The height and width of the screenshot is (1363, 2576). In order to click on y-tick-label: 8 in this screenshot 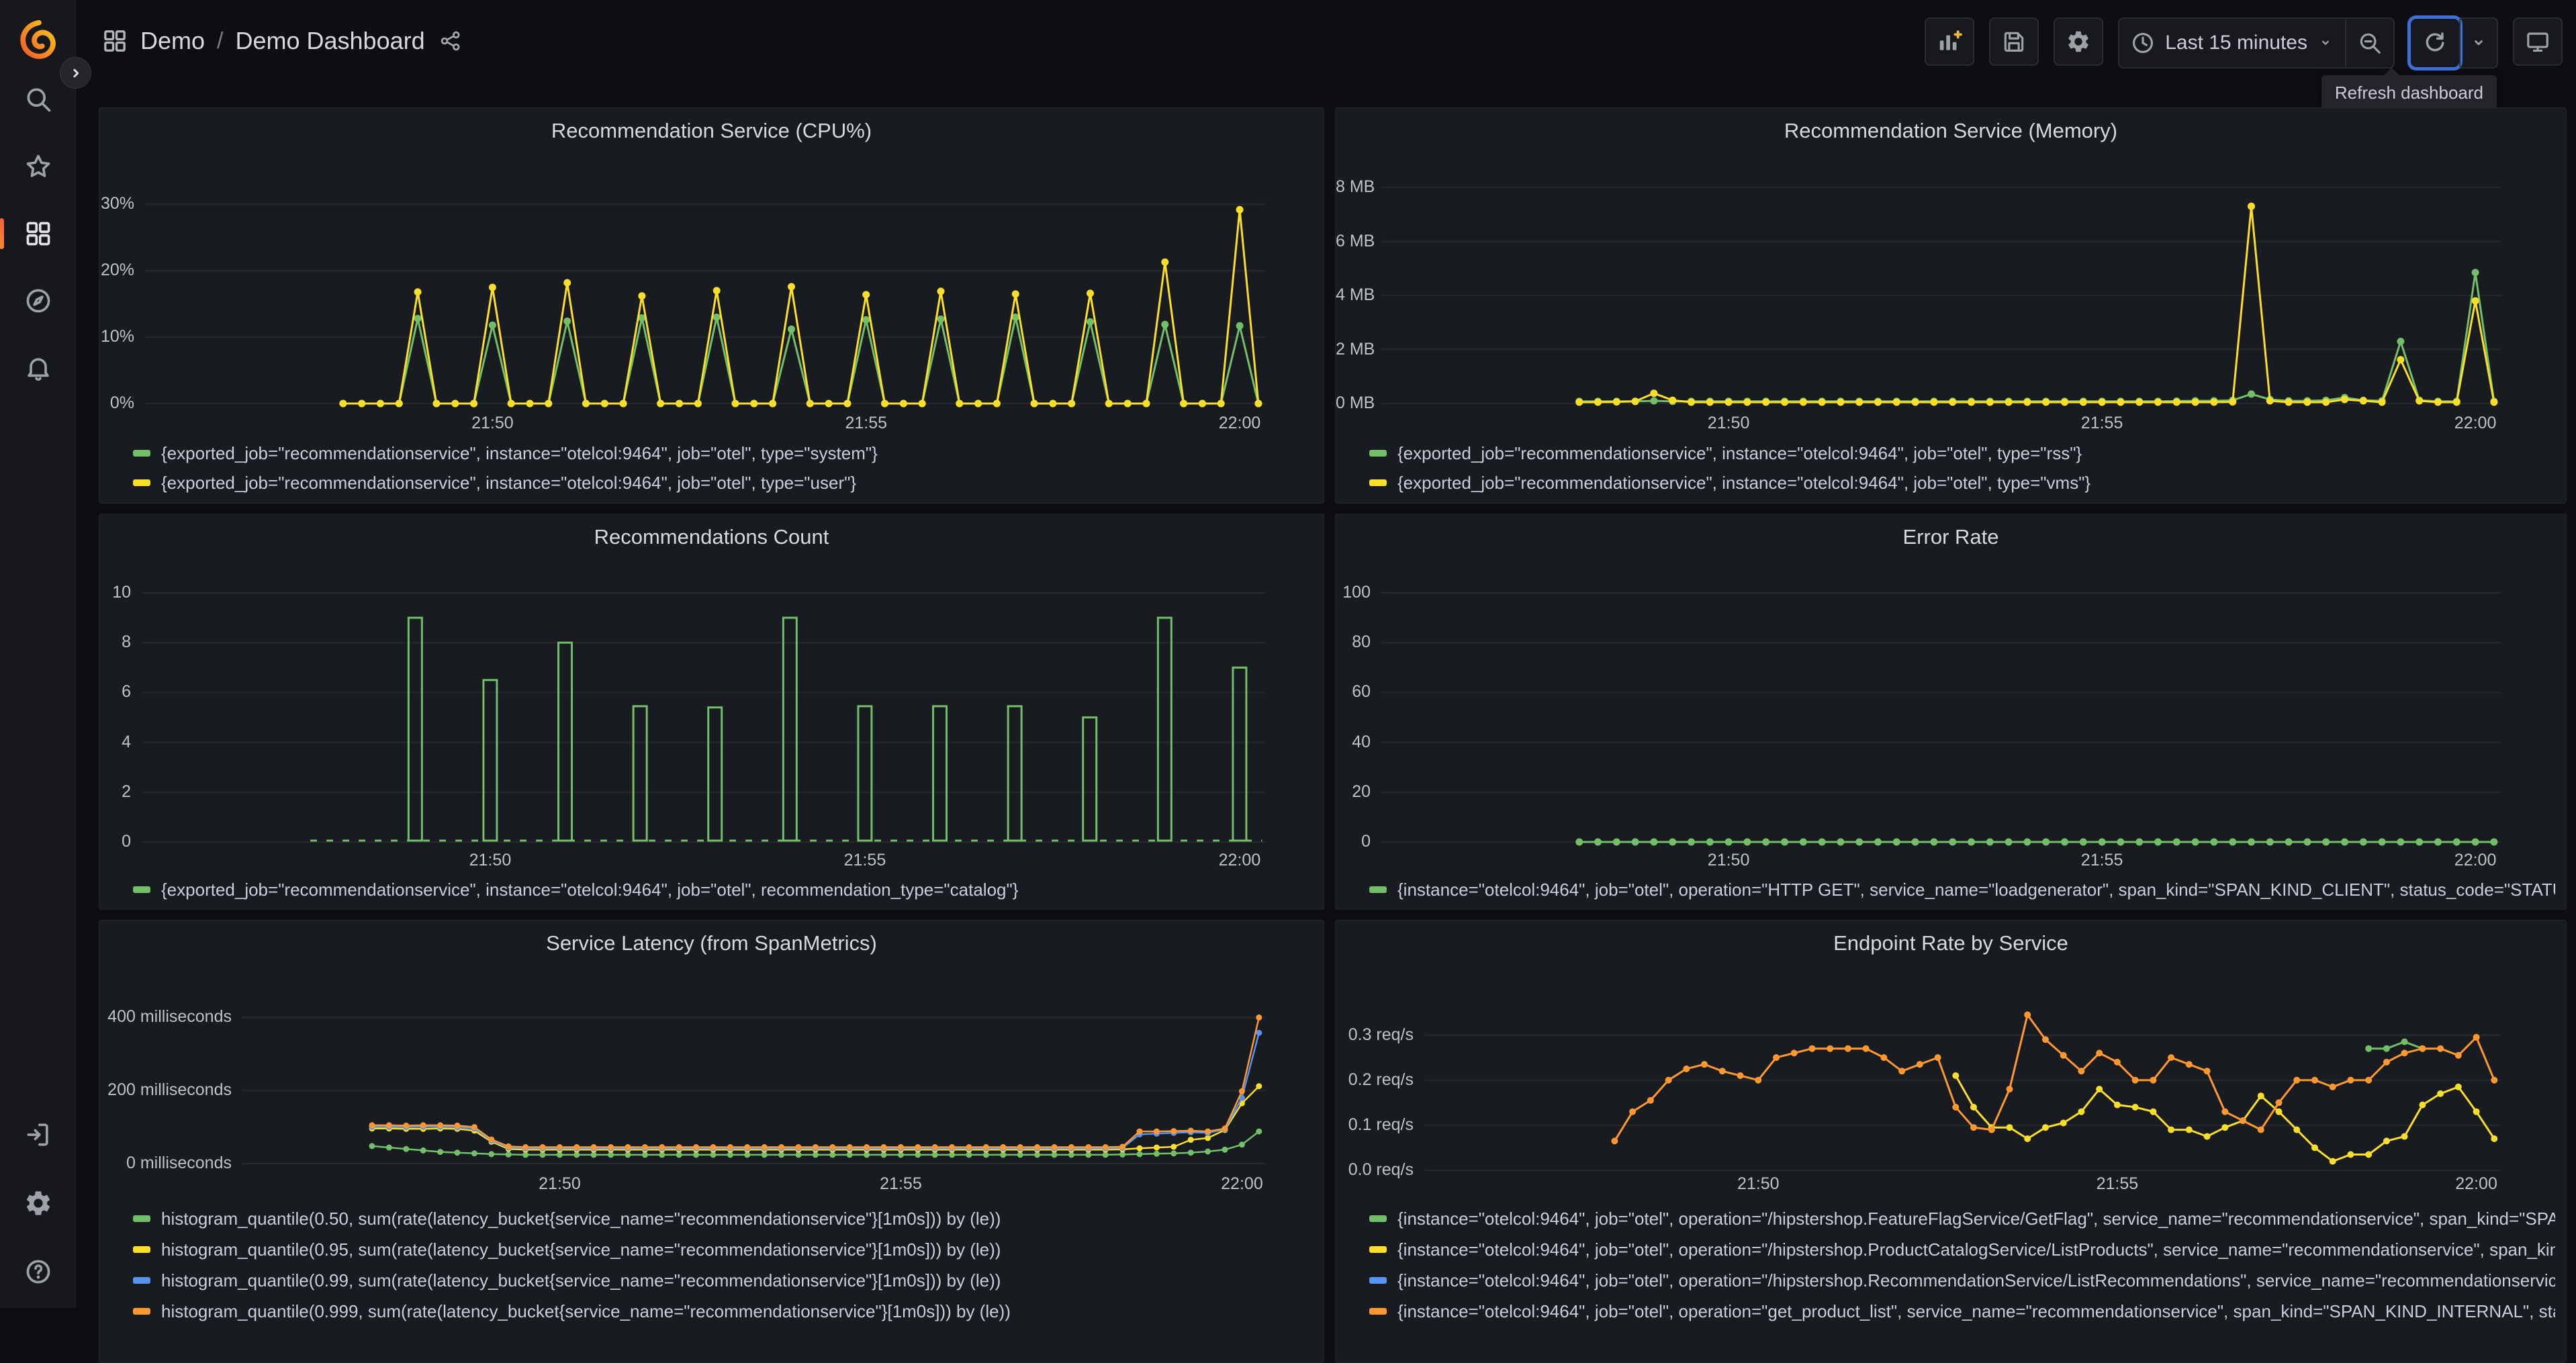, I will do `click(126, 642)`.